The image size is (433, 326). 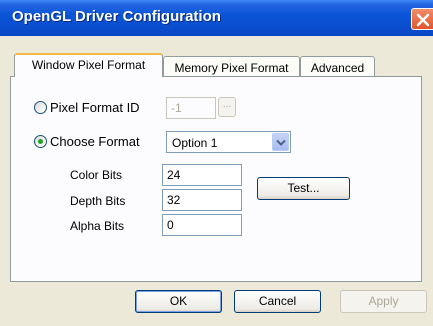 I want to click on alpha-bits-label: Alpha Bits, so click(x=97, y=226).